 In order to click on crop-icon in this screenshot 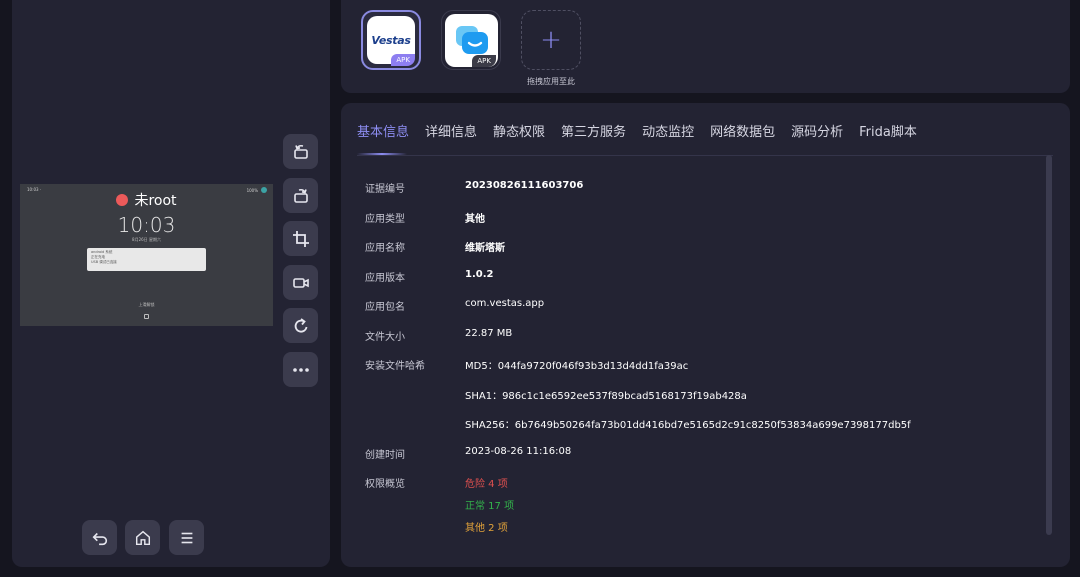, I will do `click(300, 238)`.